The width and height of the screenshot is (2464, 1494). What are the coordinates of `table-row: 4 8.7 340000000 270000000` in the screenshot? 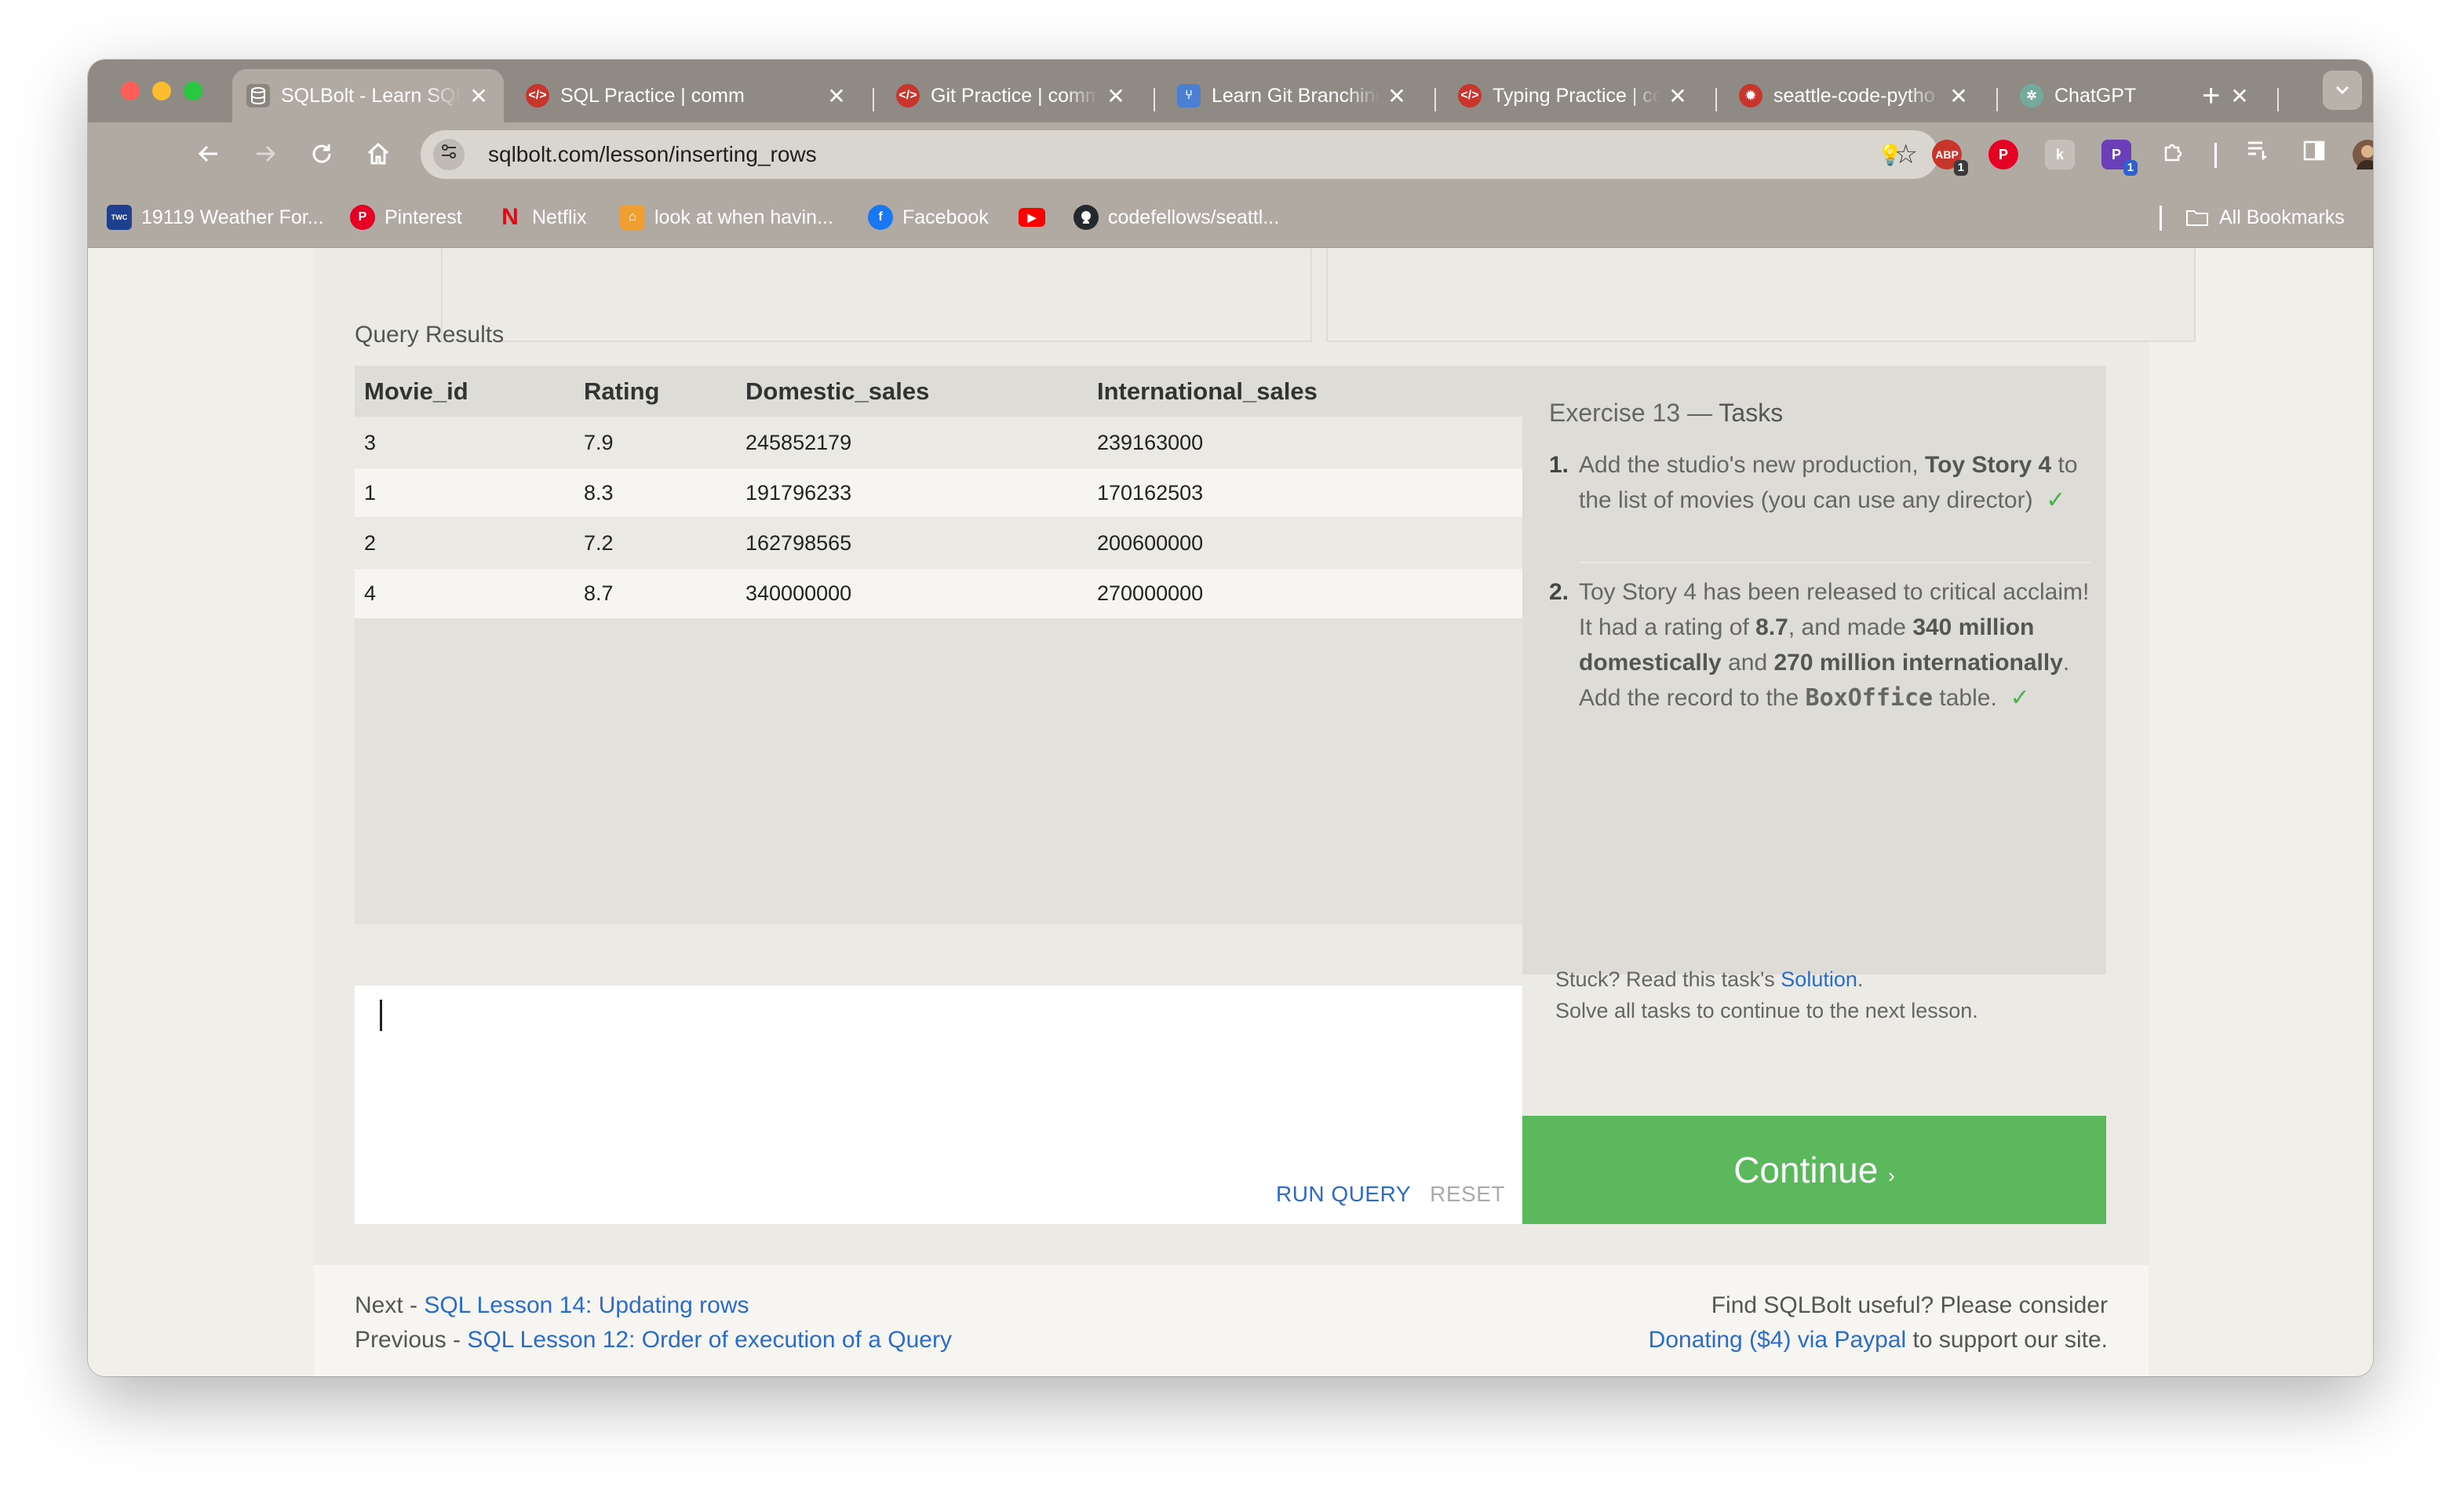 It's located at (938, 592).